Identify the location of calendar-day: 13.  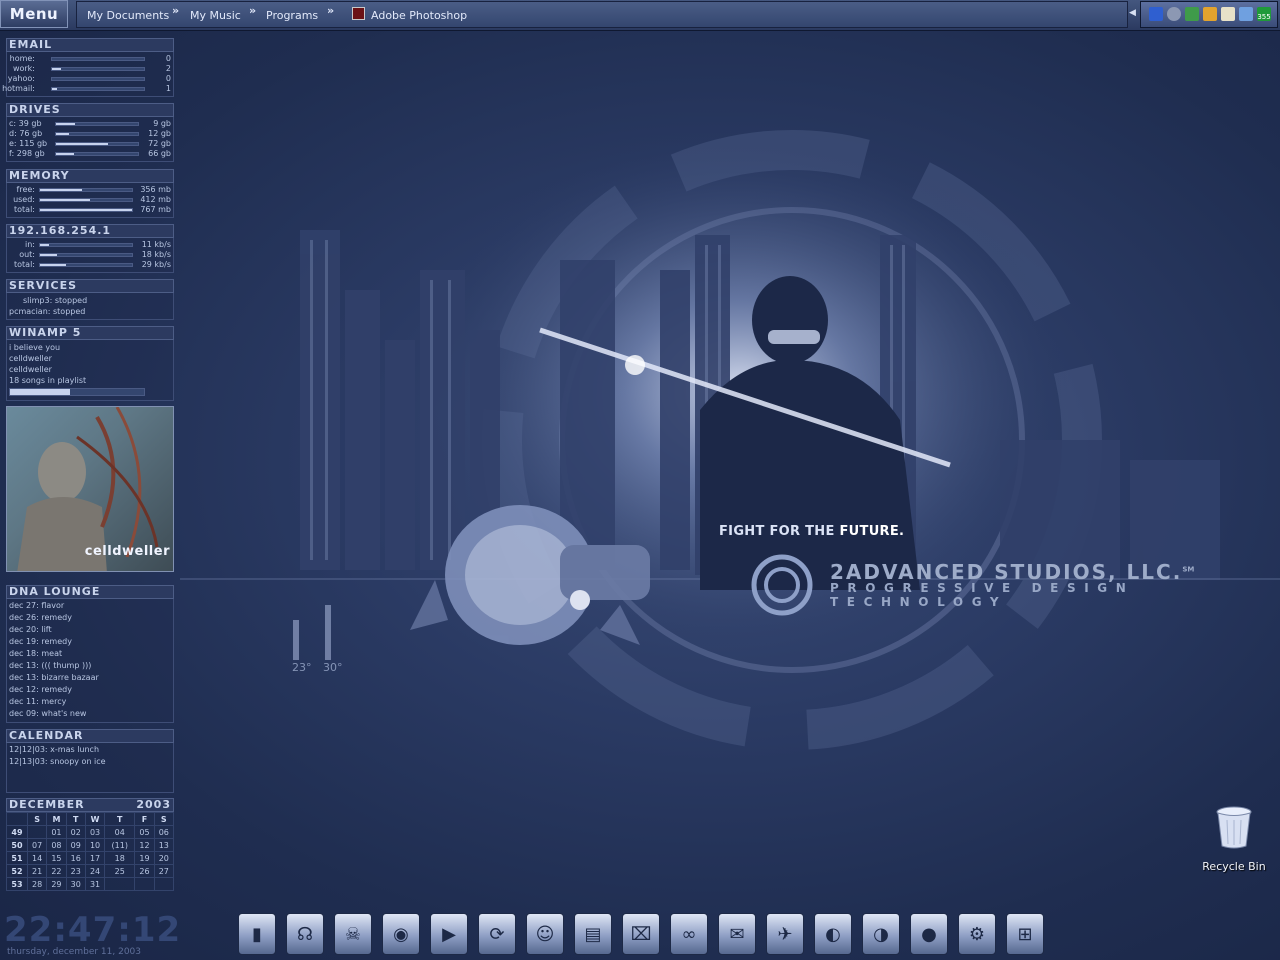
(164, 845).